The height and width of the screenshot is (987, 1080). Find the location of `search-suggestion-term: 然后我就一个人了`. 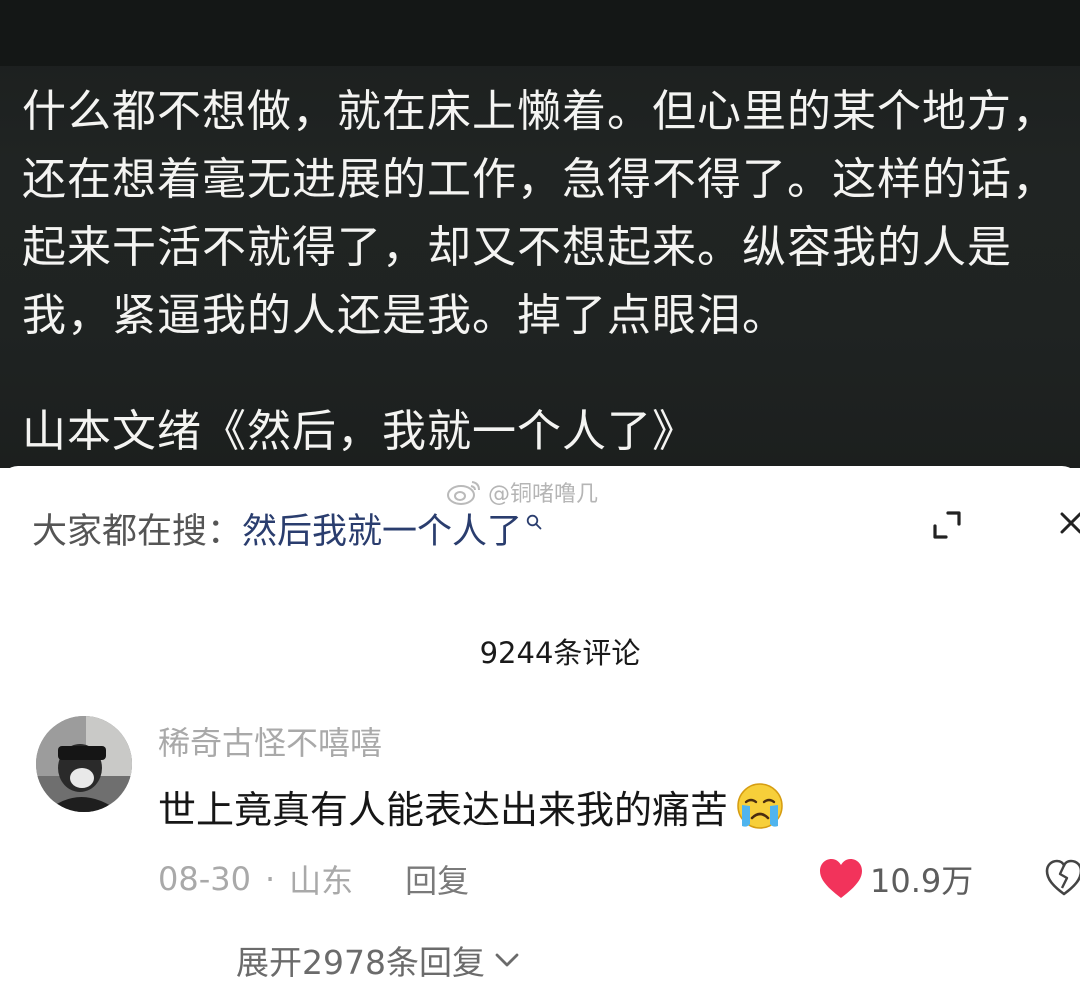

search-suggestion-term: 然后我就一个人了 is located at coordinates (382, 528).